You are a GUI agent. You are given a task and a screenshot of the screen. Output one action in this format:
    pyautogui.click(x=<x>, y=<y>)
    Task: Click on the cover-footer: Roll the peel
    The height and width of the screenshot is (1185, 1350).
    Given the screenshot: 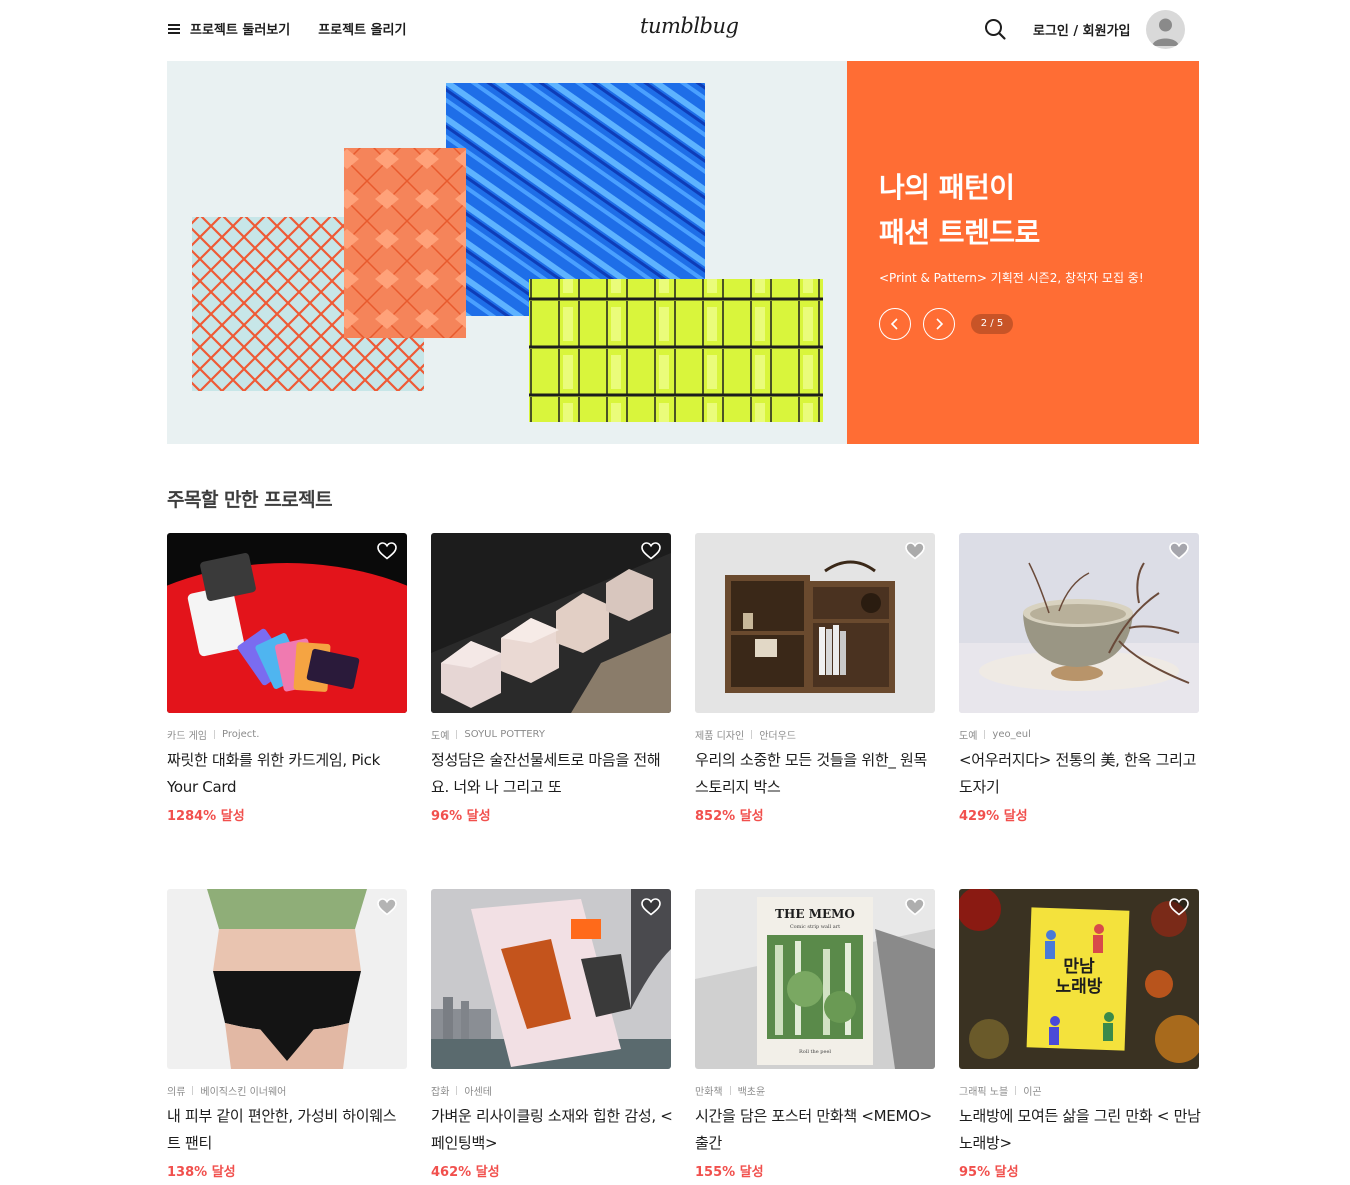 What is the action you would take?
    pyautogui.click(x=815, y=1052)
    